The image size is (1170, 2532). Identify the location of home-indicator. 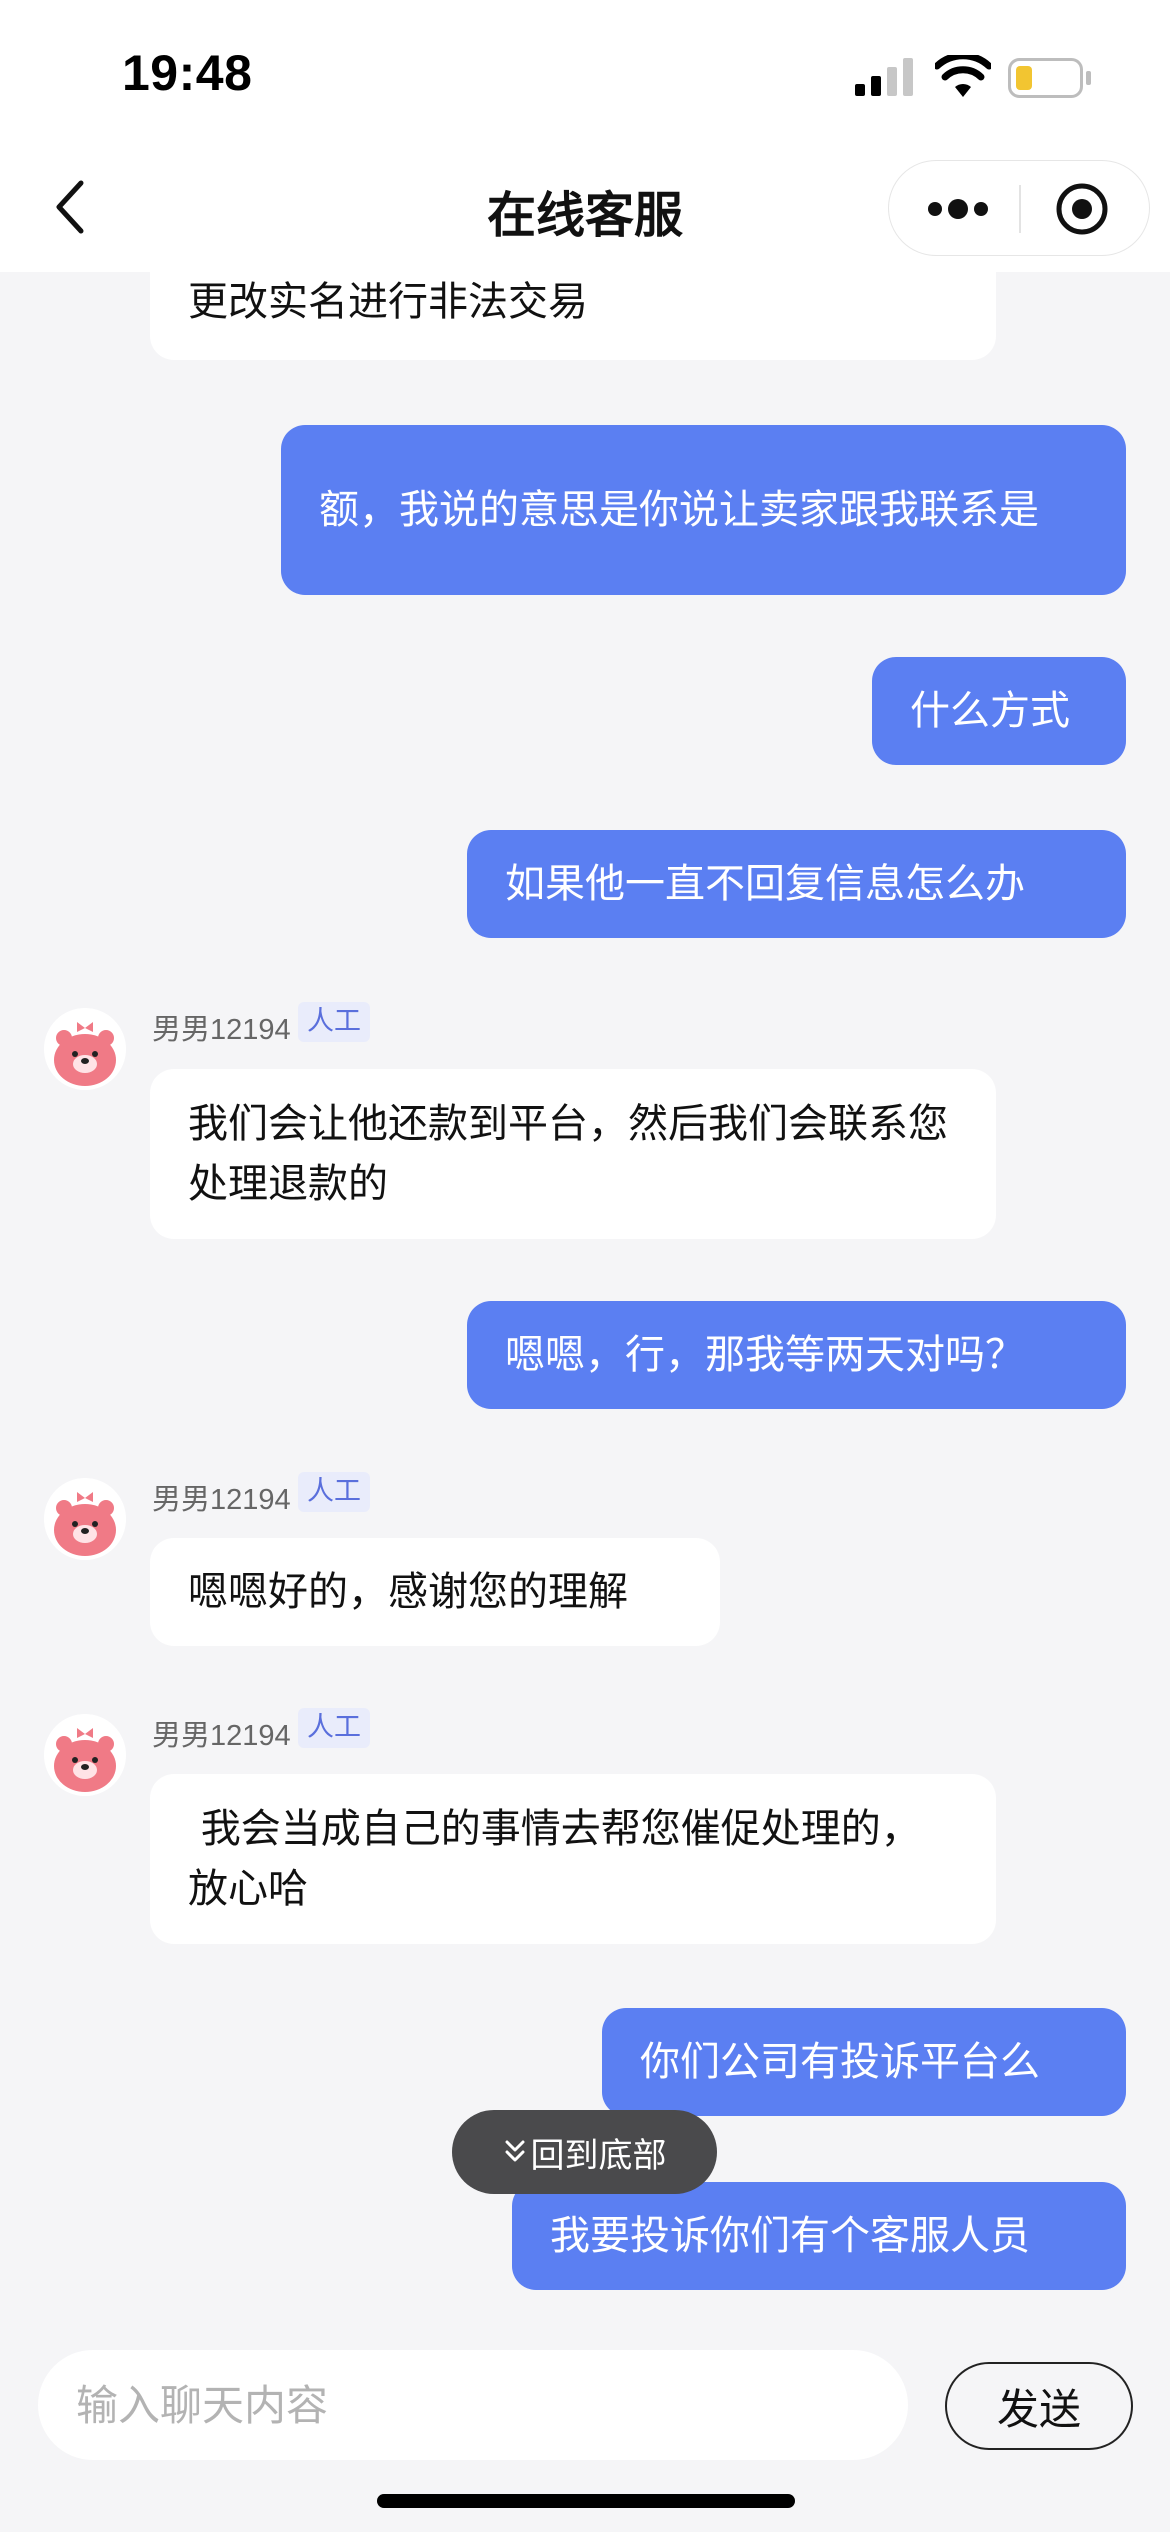
(586, 2501).